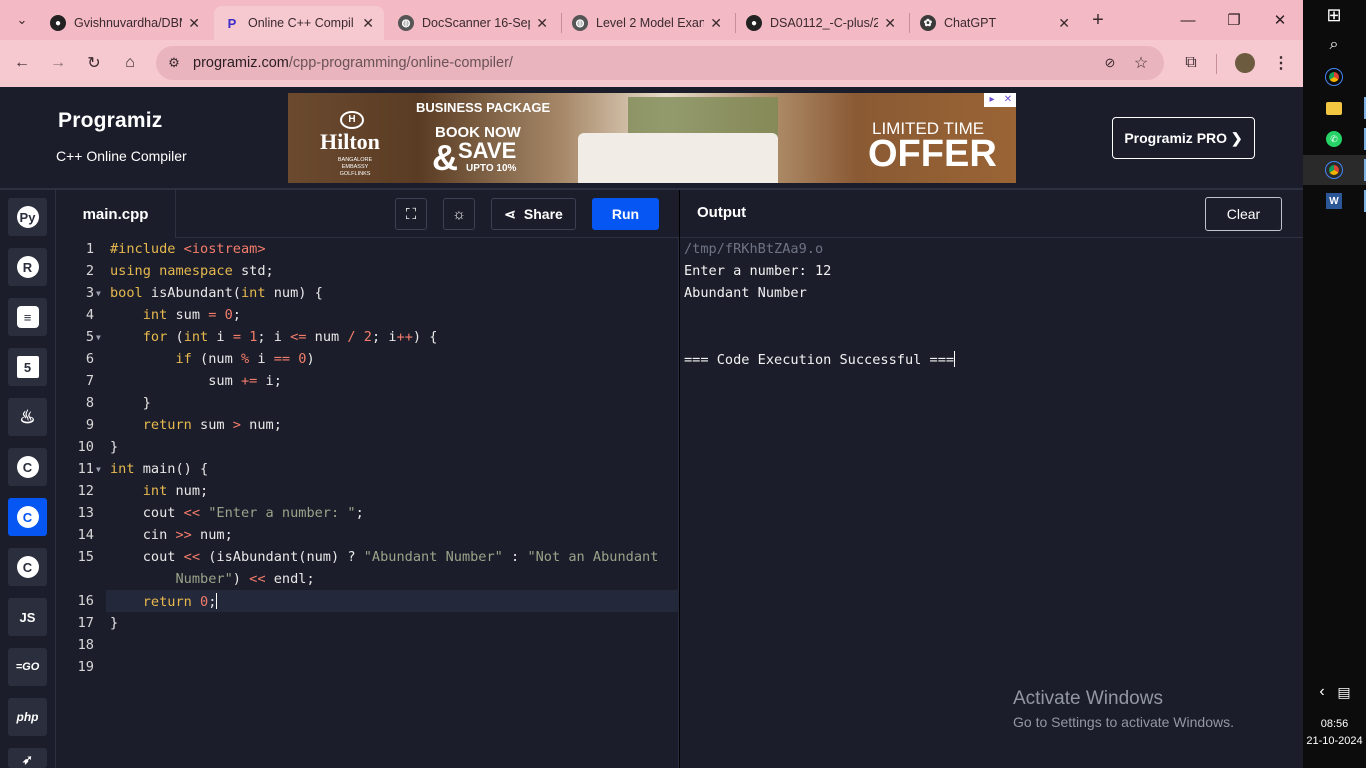 This screenshot has width=1366, height=768. What do you see at coordinates (1334, 139) in the screenshot?
I see `taskbar-whatsapp: ✆` at bounding box center [1334, 139].